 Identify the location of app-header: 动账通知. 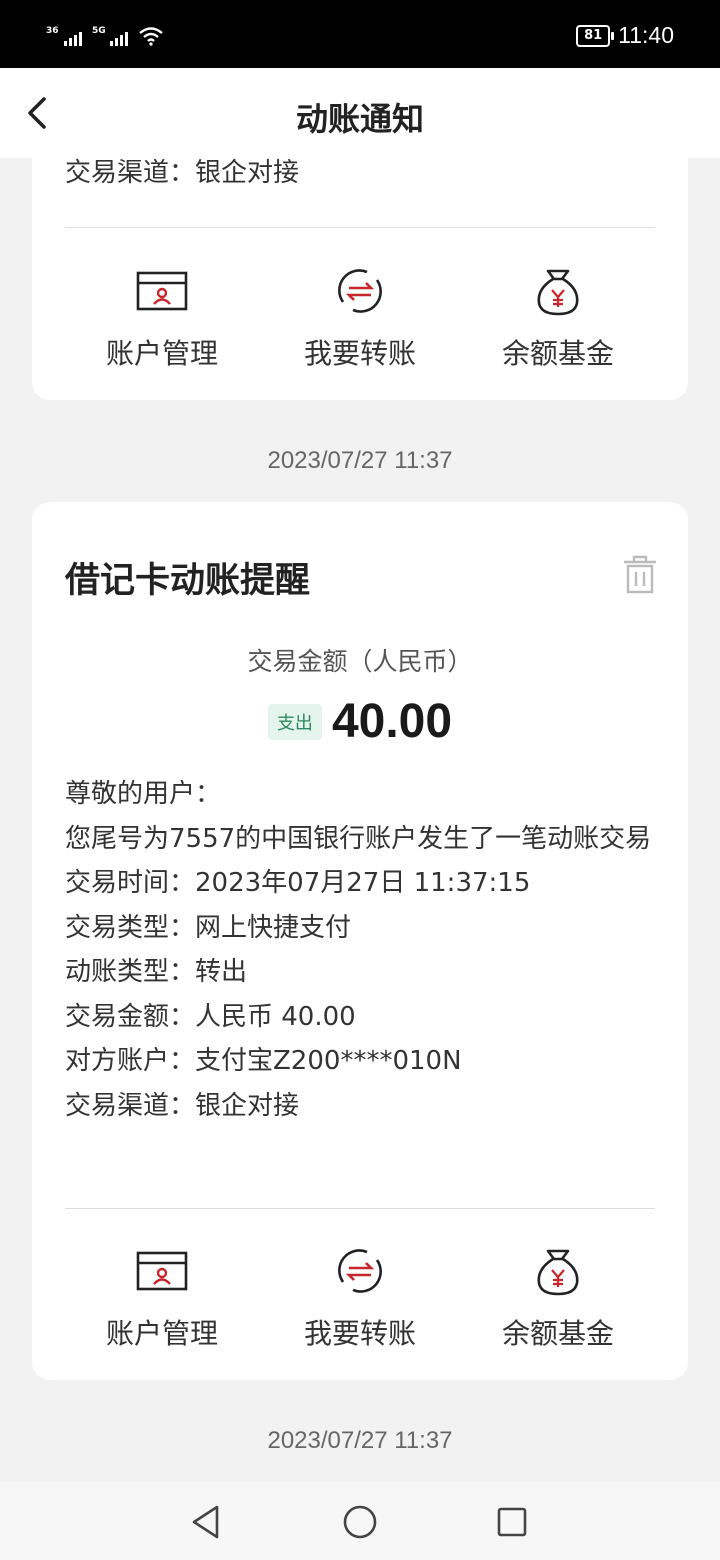
(360, 113).